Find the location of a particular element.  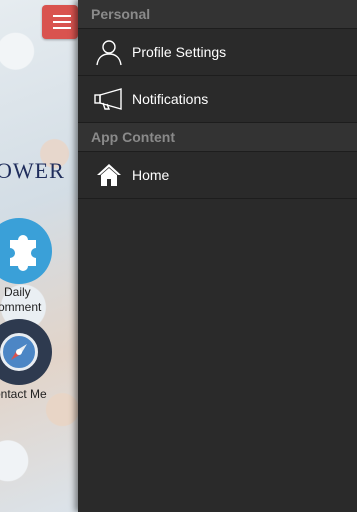

user-icon is located at coordinates (109, 52).